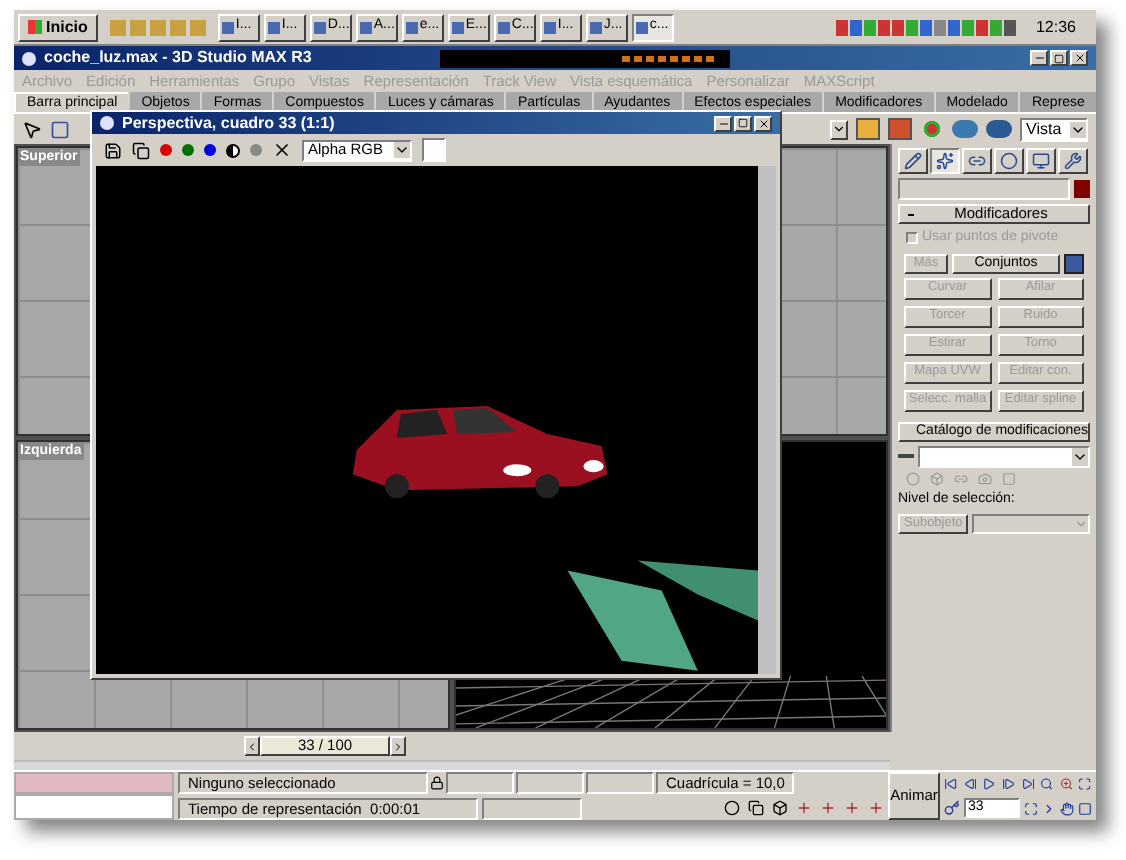 The height and width of the screenshot is (860, 1126). Describe the element at coordinates (282, 150) in the screenshot. I see `clear-icon` at that location.